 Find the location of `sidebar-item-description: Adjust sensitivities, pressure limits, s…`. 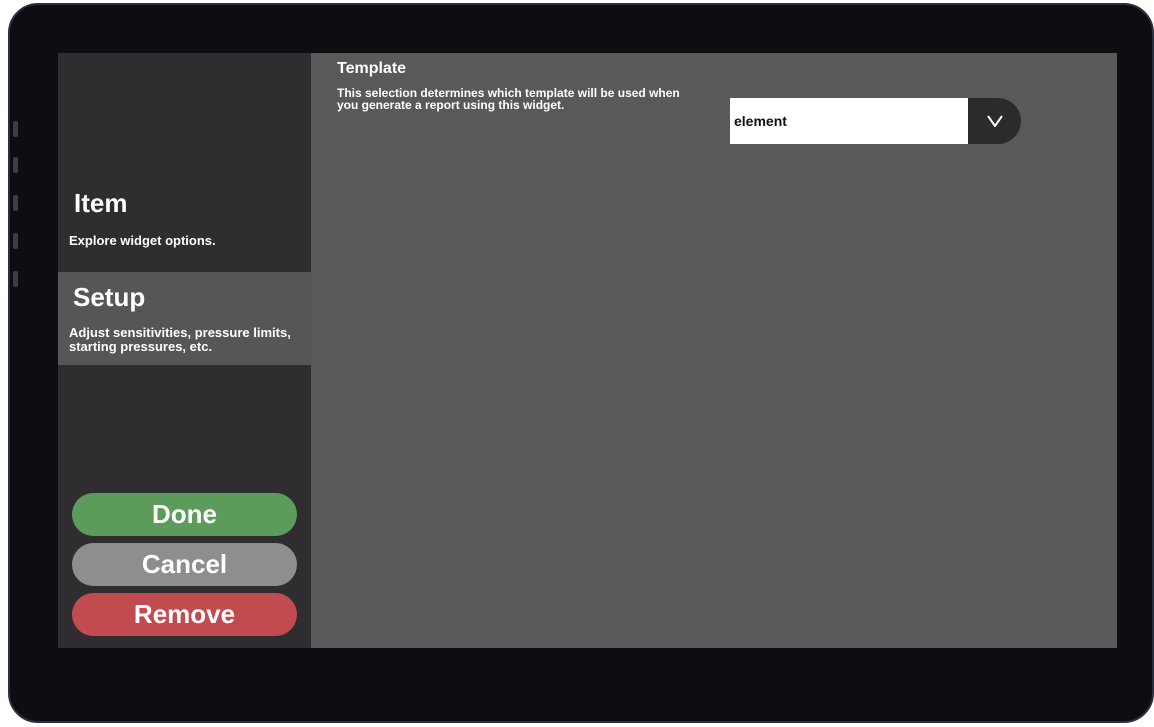

sidebar-item-description: Adjust sensitivities, pressure limits, s… is located at coordinates (180, 339).